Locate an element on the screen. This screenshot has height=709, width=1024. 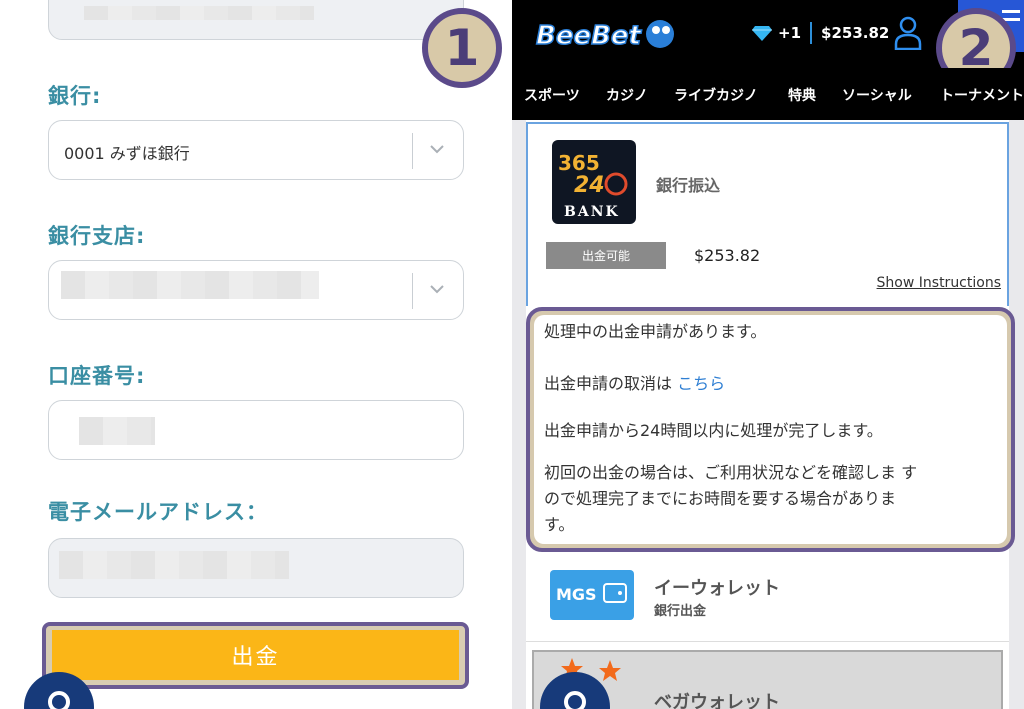
mgs-logo: MGS is located at coordinates (592, 595).